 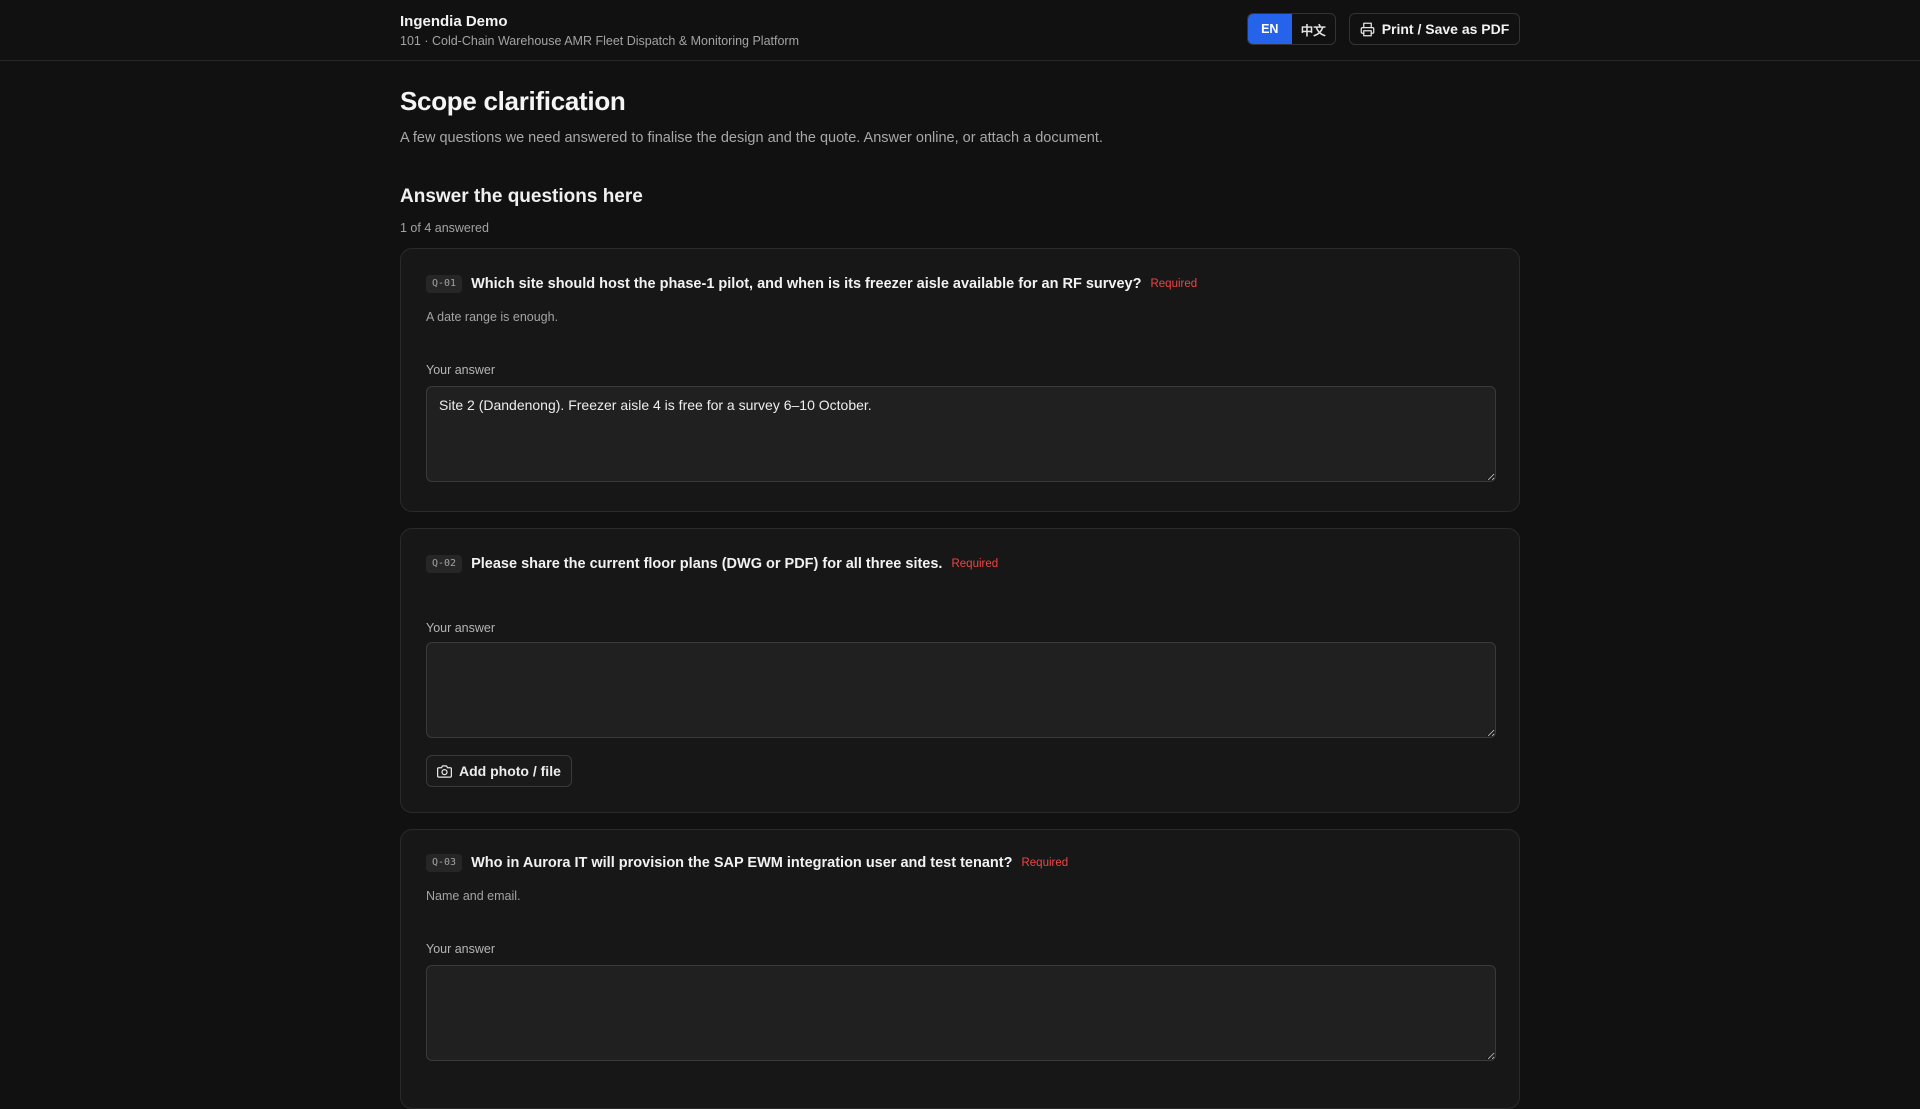 I want to click on print-label: Print / Save as PDF, so click(x=1445, y=29).